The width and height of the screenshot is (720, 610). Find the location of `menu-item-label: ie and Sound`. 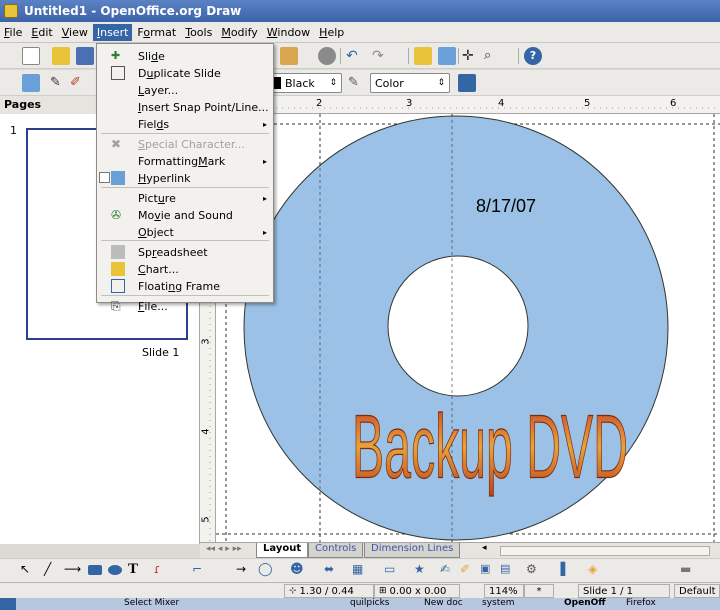

menu-item-label: ie and Sound is located at coordinates (196, 215).